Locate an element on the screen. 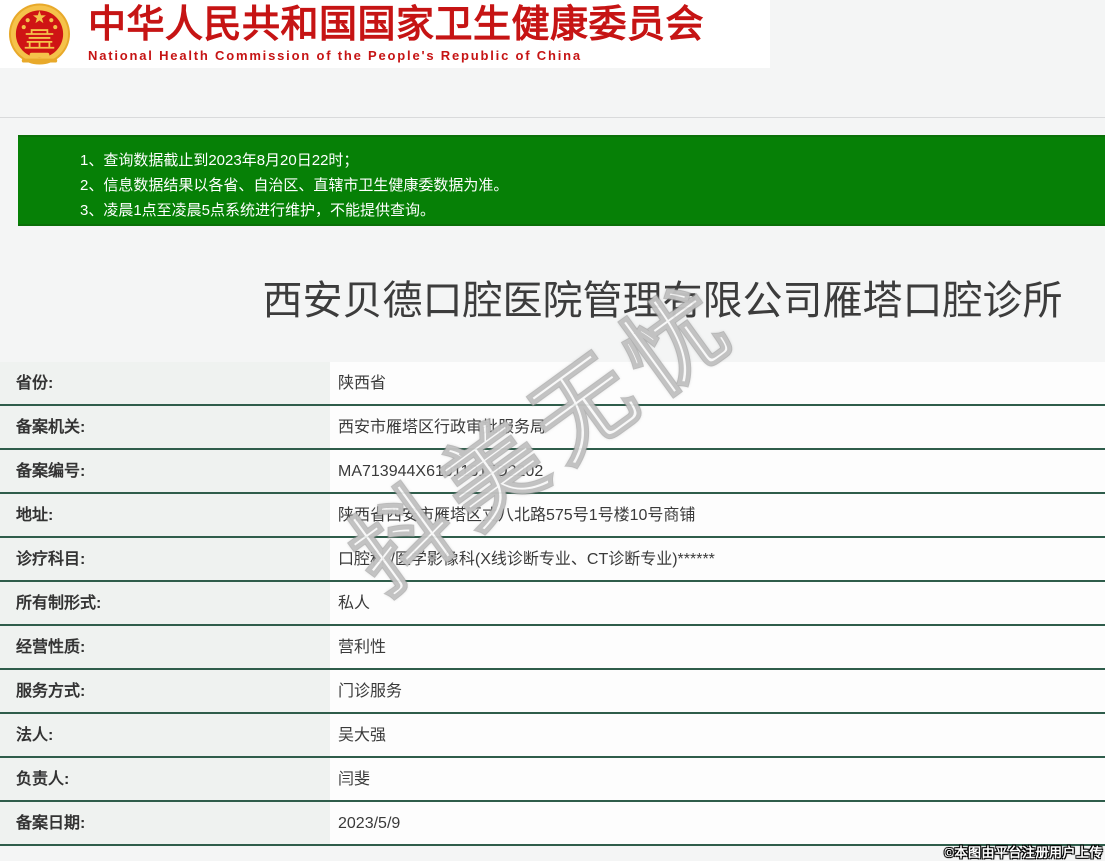 The width and height of the screenshot is (1105, 861). table-row: 所有制形式: 私人 is located at coordinates (552, 604).